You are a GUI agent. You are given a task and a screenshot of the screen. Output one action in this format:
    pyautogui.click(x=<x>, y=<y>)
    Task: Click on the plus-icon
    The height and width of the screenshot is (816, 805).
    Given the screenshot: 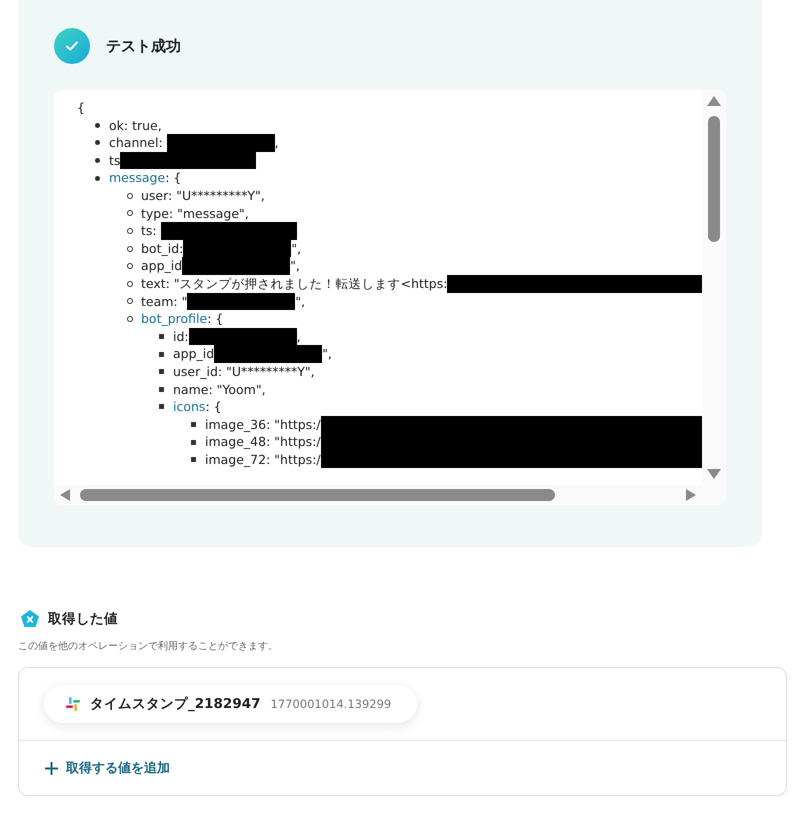 What is the action you would take?
    pyautogui.click(x=51, y=768)
    